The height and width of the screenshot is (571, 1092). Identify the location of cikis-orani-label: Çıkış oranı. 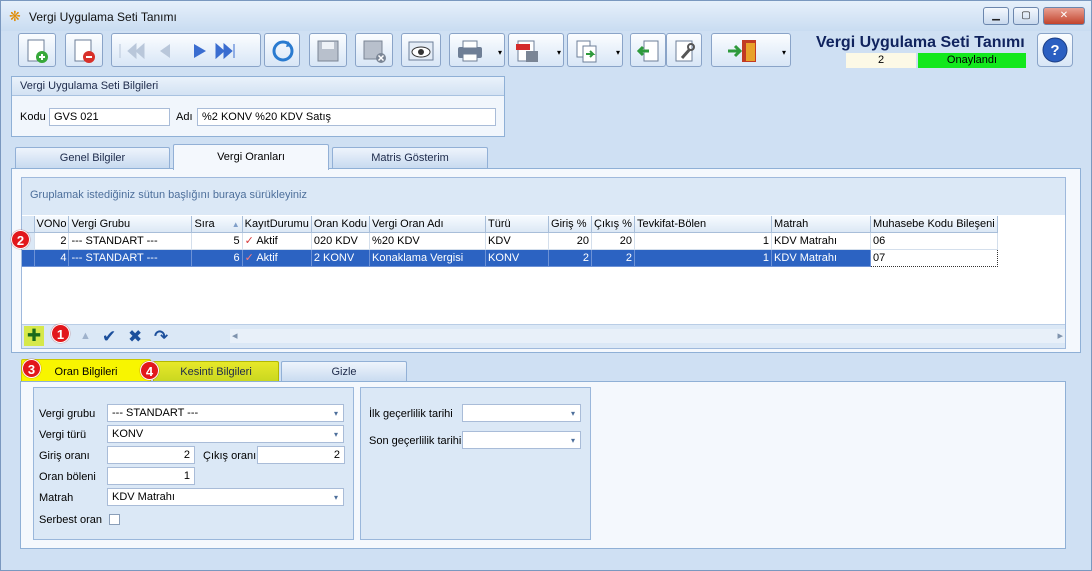
(230, 456).